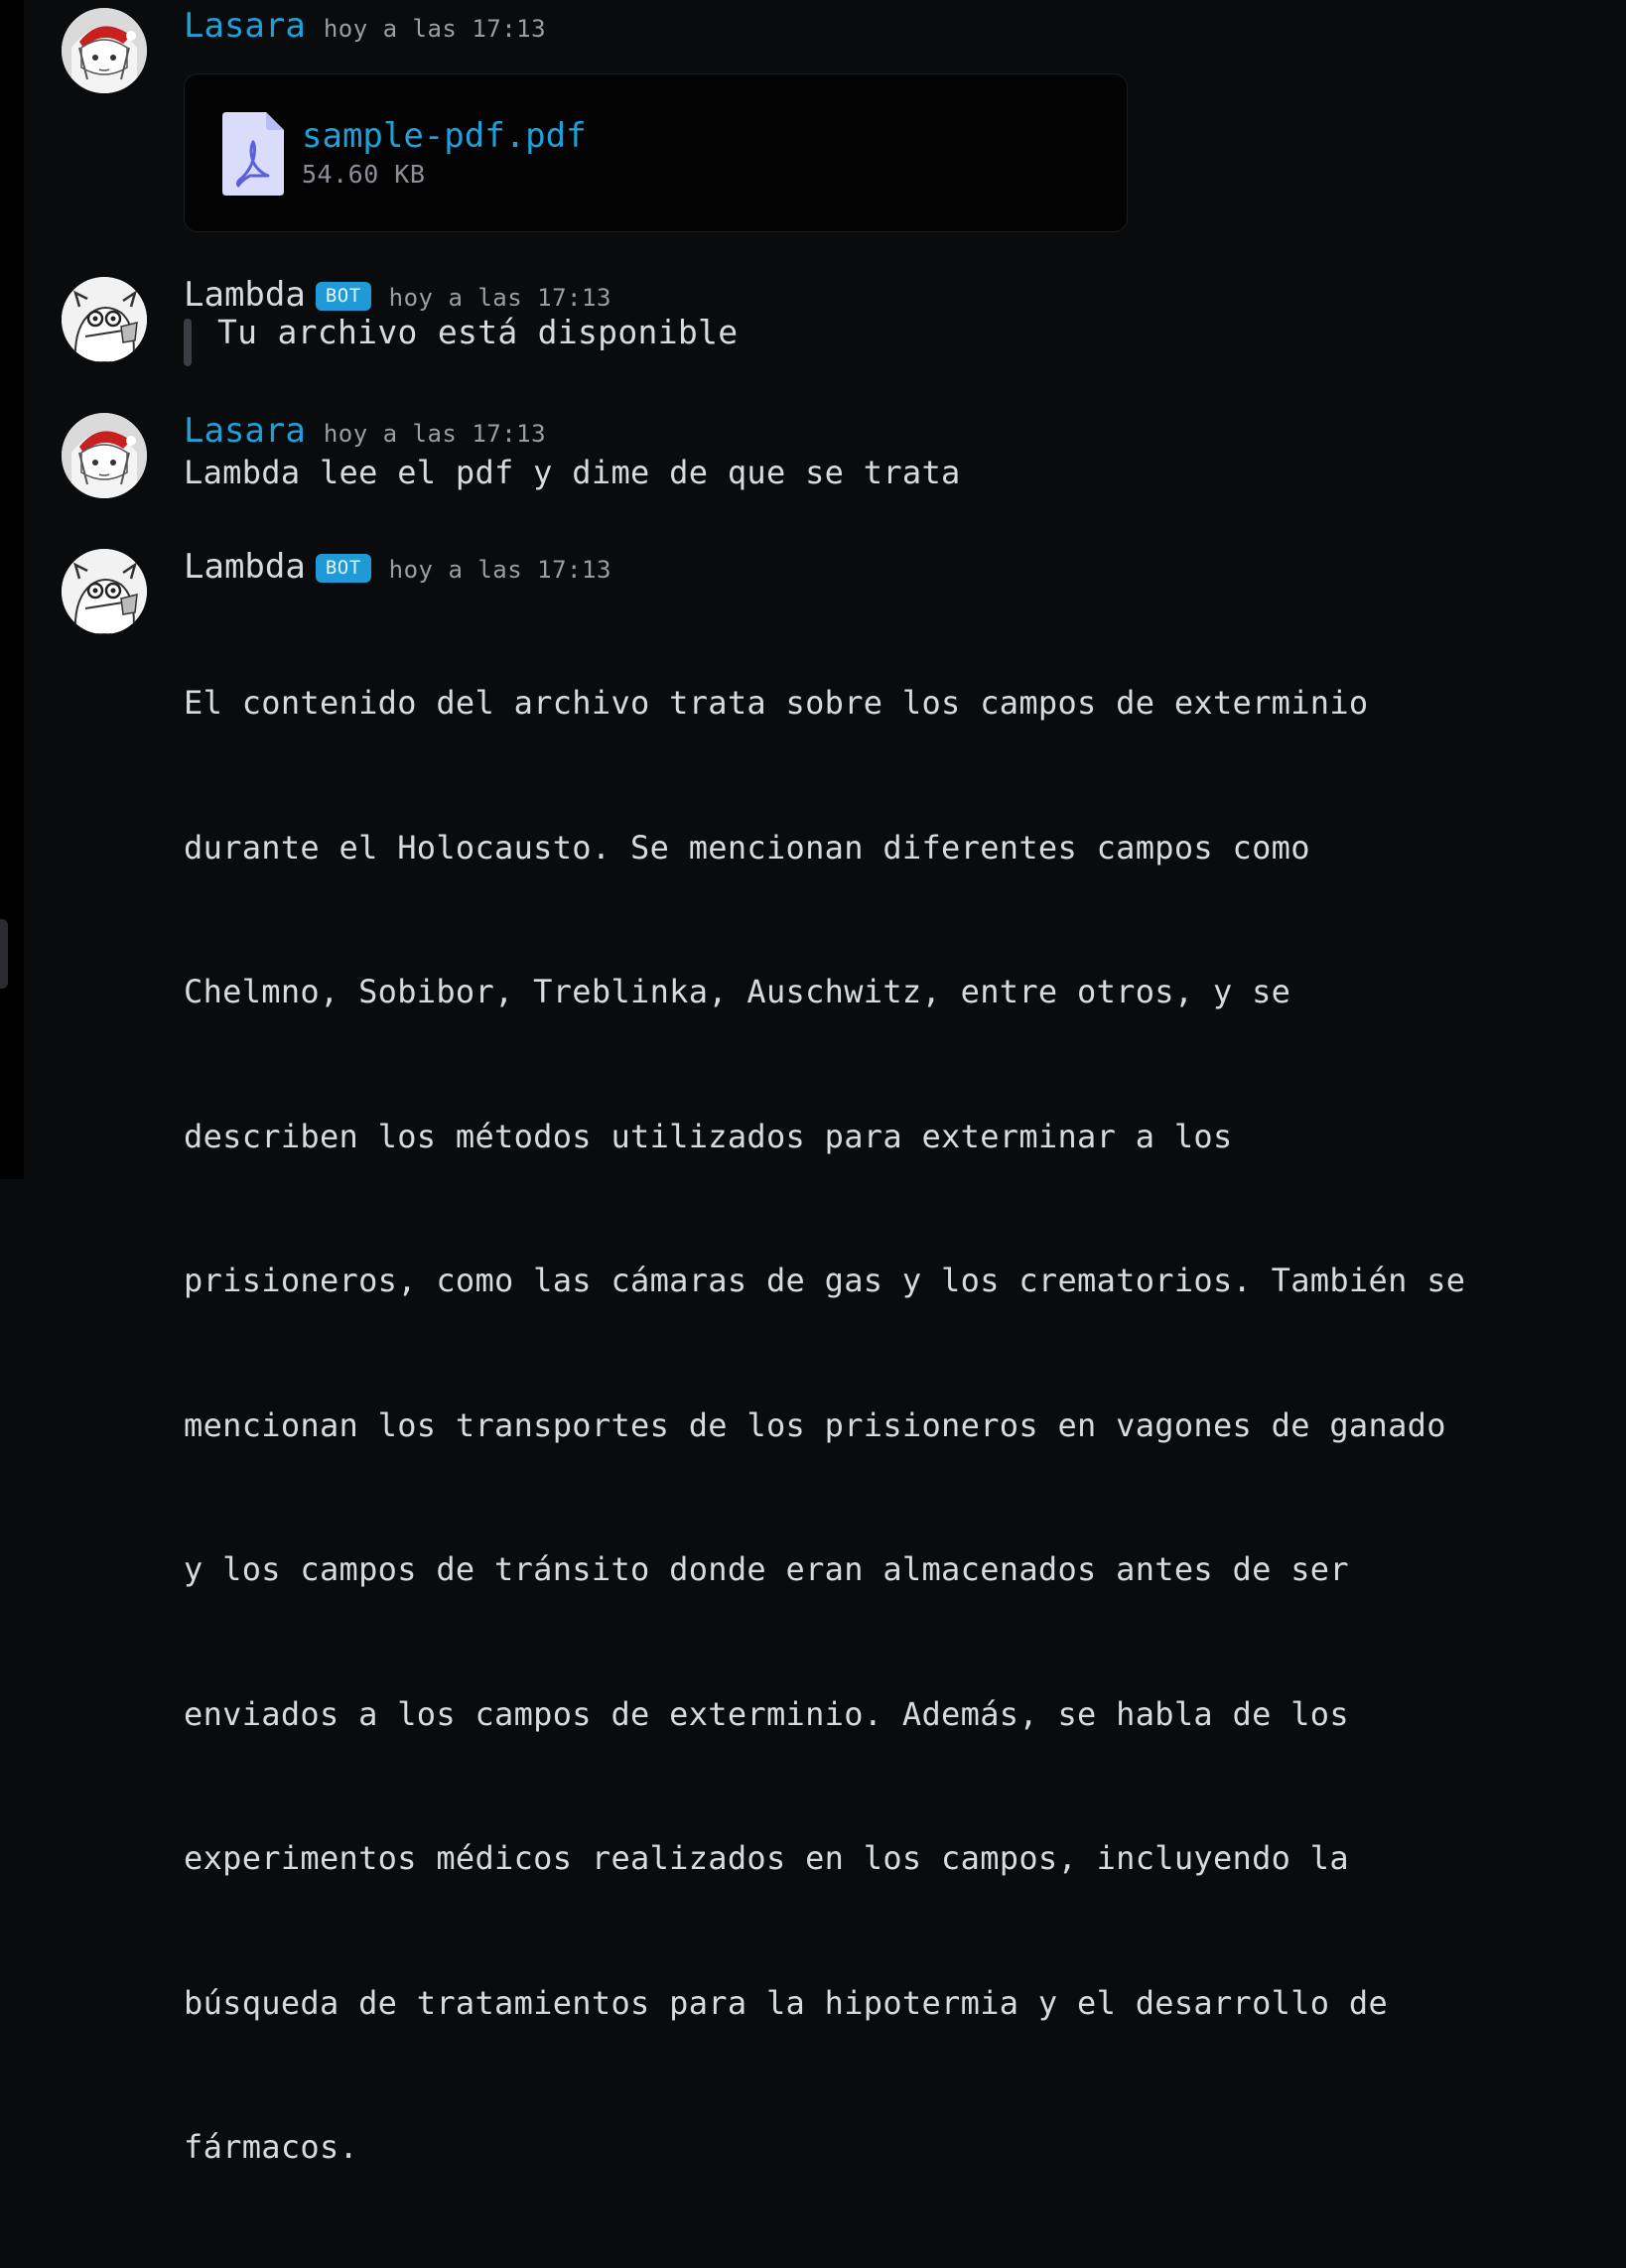  I want to click on embed-quote: Tu archivo está disponible, so click(885, 340).